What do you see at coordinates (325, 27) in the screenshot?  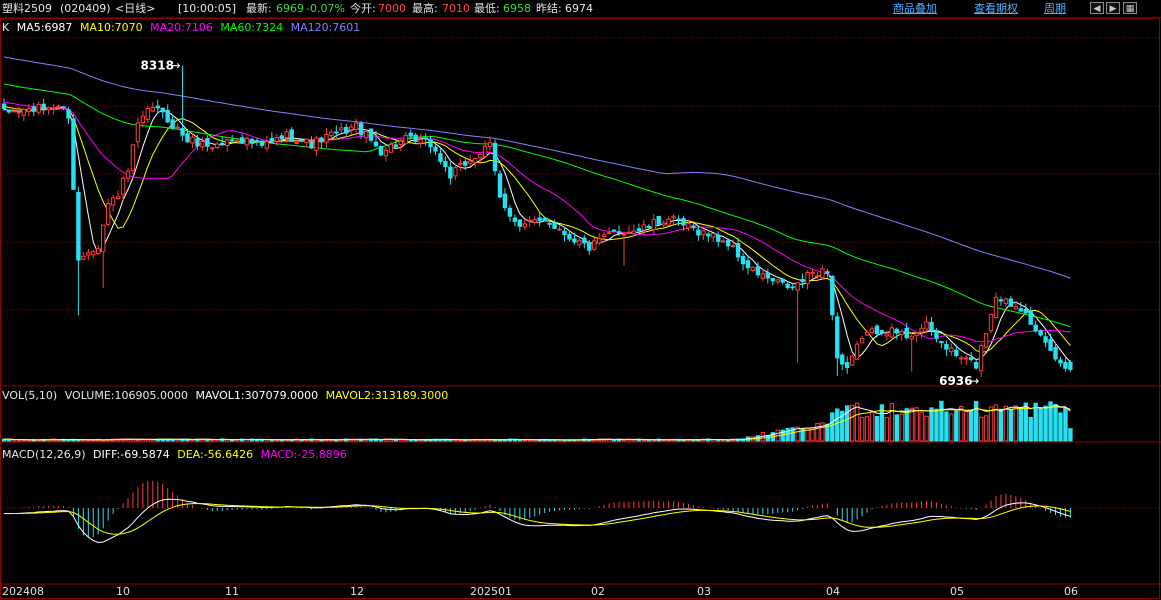 I see `ma120-label: MA120:7601` at bounding box center [325, 27].